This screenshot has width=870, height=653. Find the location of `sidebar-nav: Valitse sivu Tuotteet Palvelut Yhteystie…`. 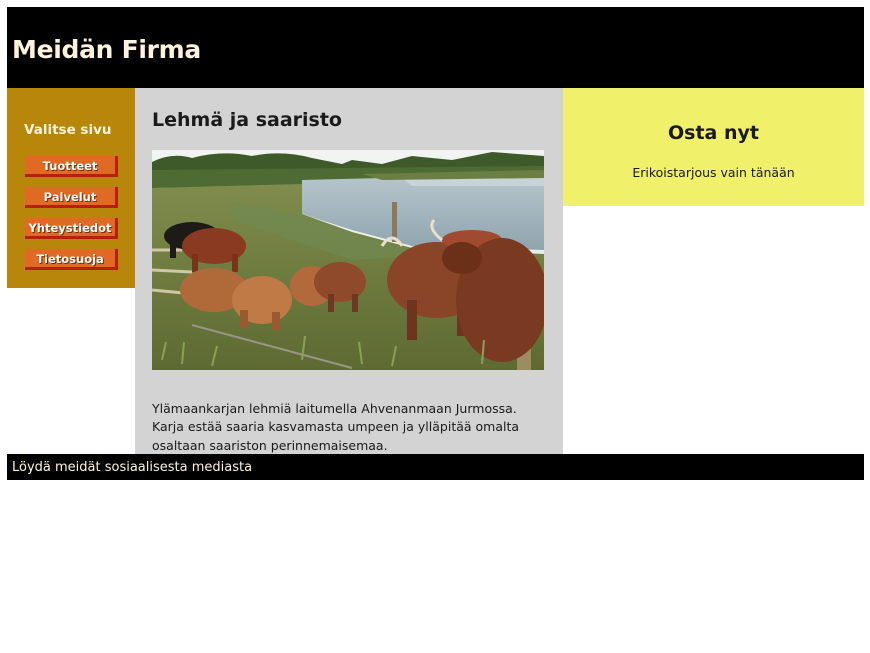

sidebar-nav: Valitse sivu Tuotteet Palvelut Yhteystie… is located at coordinates (71, 188).